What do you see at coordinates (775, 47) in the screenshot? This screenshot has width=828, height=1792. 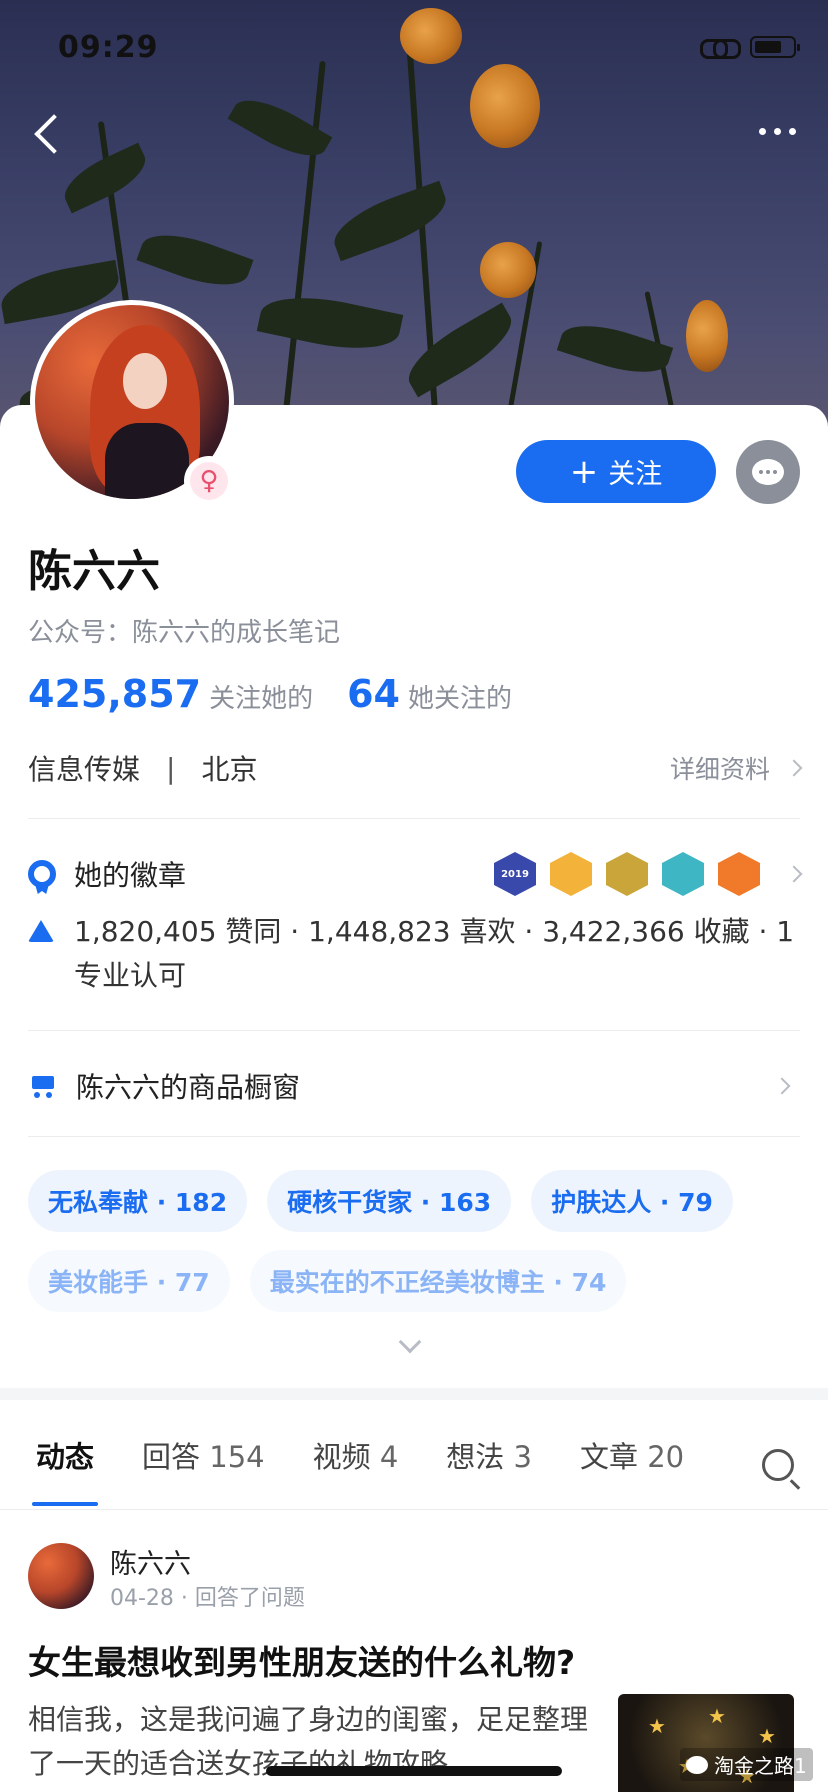 I see `battery-icon` at bounding box center [775, 47].